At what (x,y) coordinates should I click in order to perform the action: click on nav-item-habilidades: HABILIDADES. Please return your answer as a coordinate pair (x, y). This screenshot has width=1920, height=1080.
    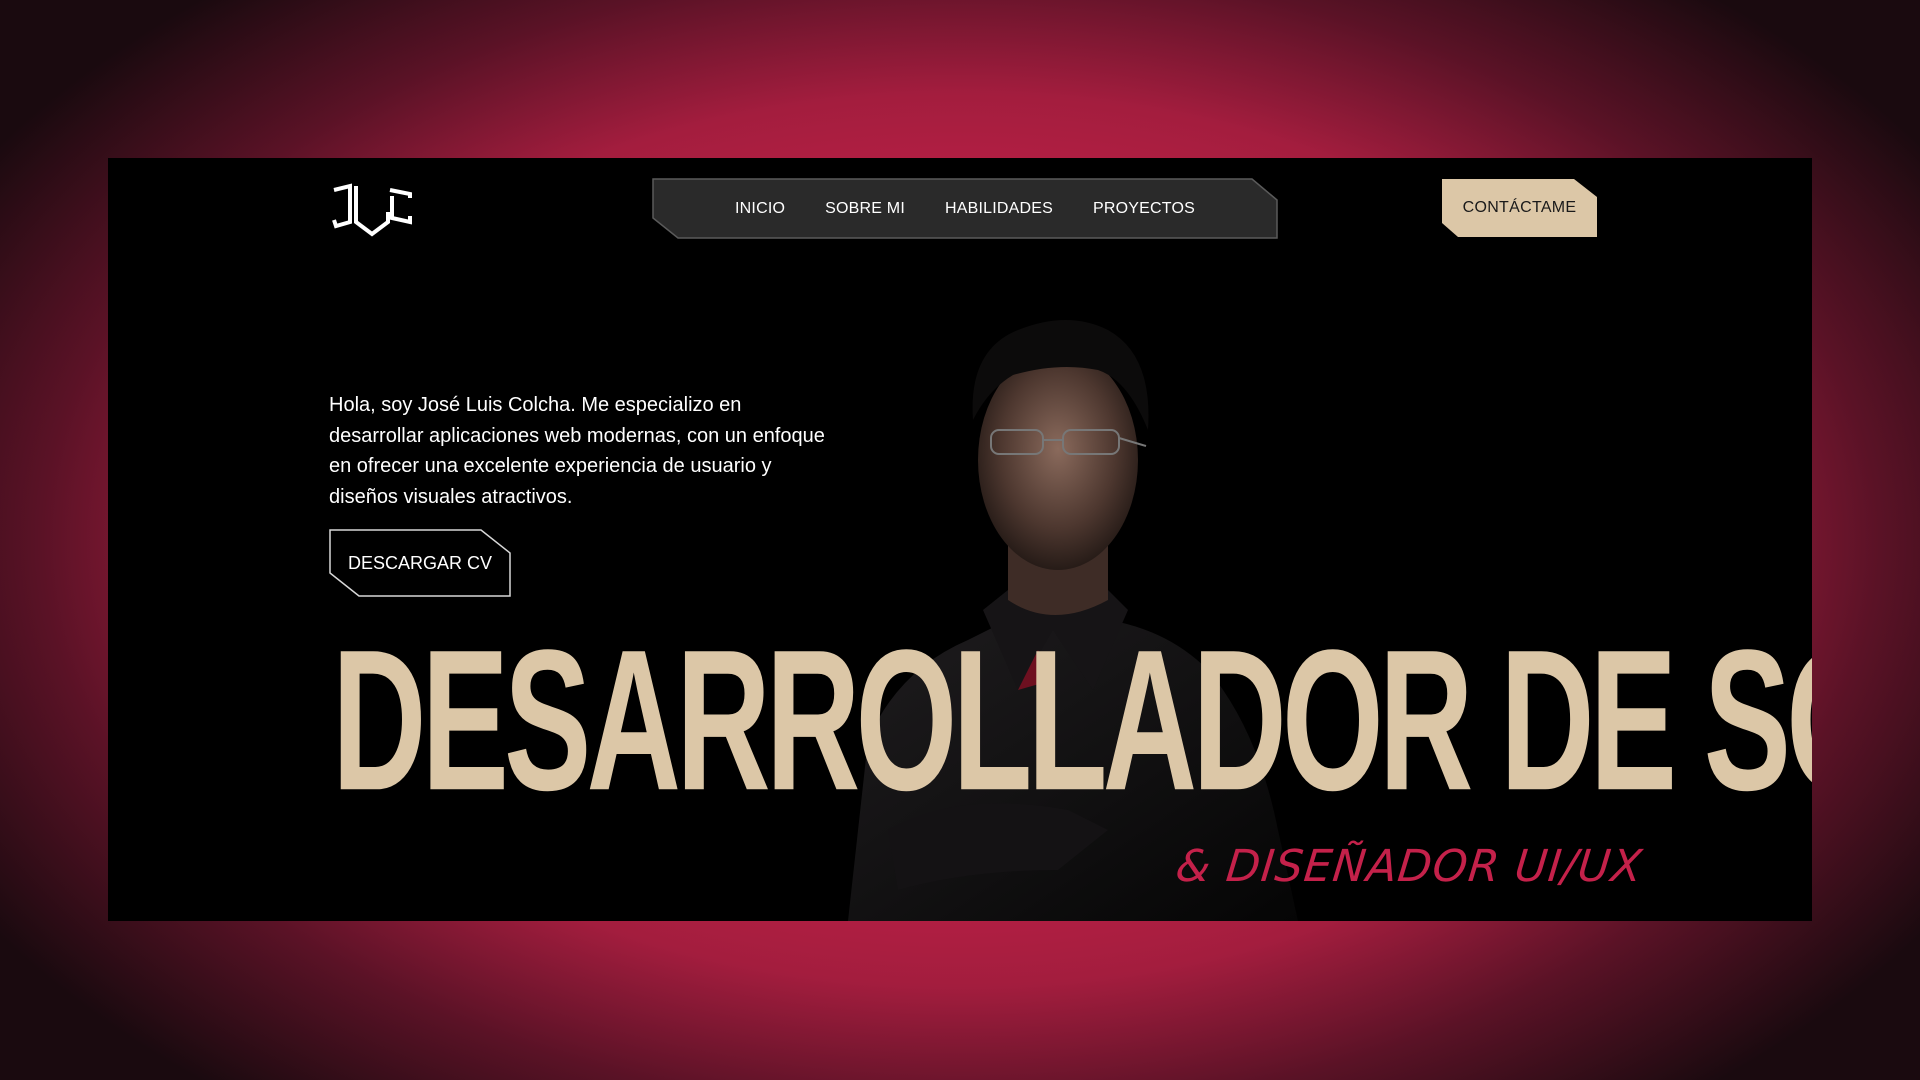
    Looking at the image, I should click on (999, 209).